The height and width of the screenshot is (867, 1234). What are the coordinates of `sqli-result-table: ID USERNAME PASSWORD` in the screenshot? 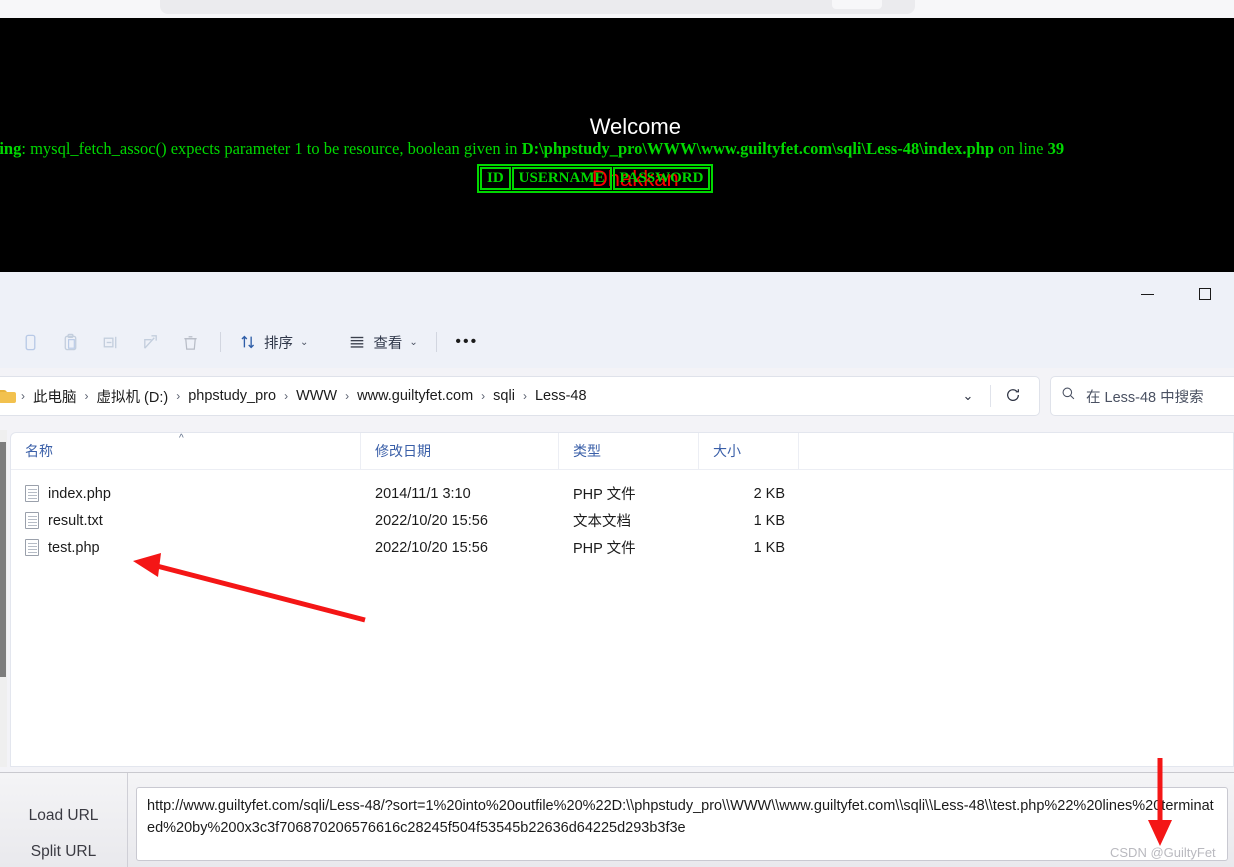 It's located at (595, 178).